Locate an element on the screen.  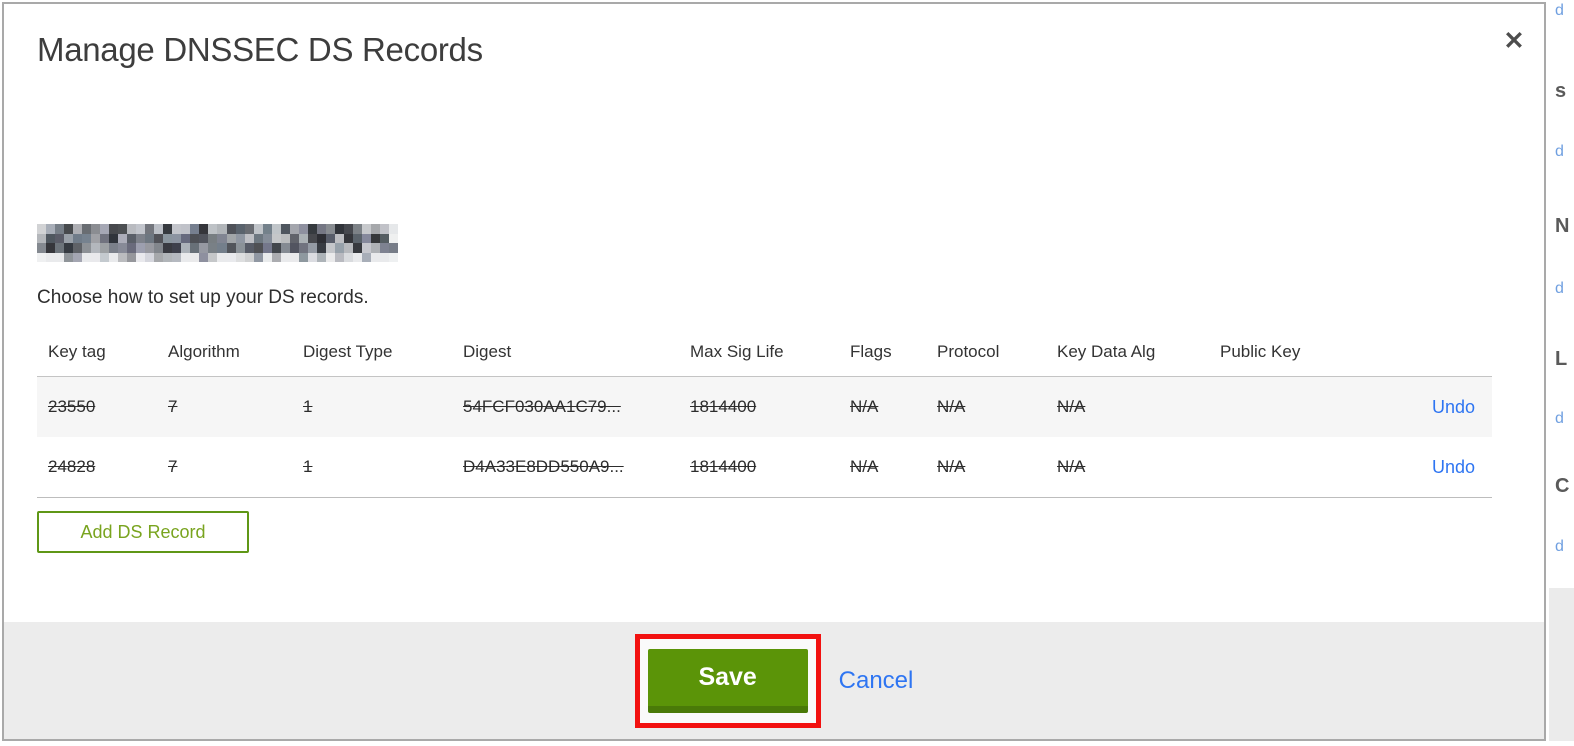
close-icon: ✕ is located at coordinates (1514, 41).